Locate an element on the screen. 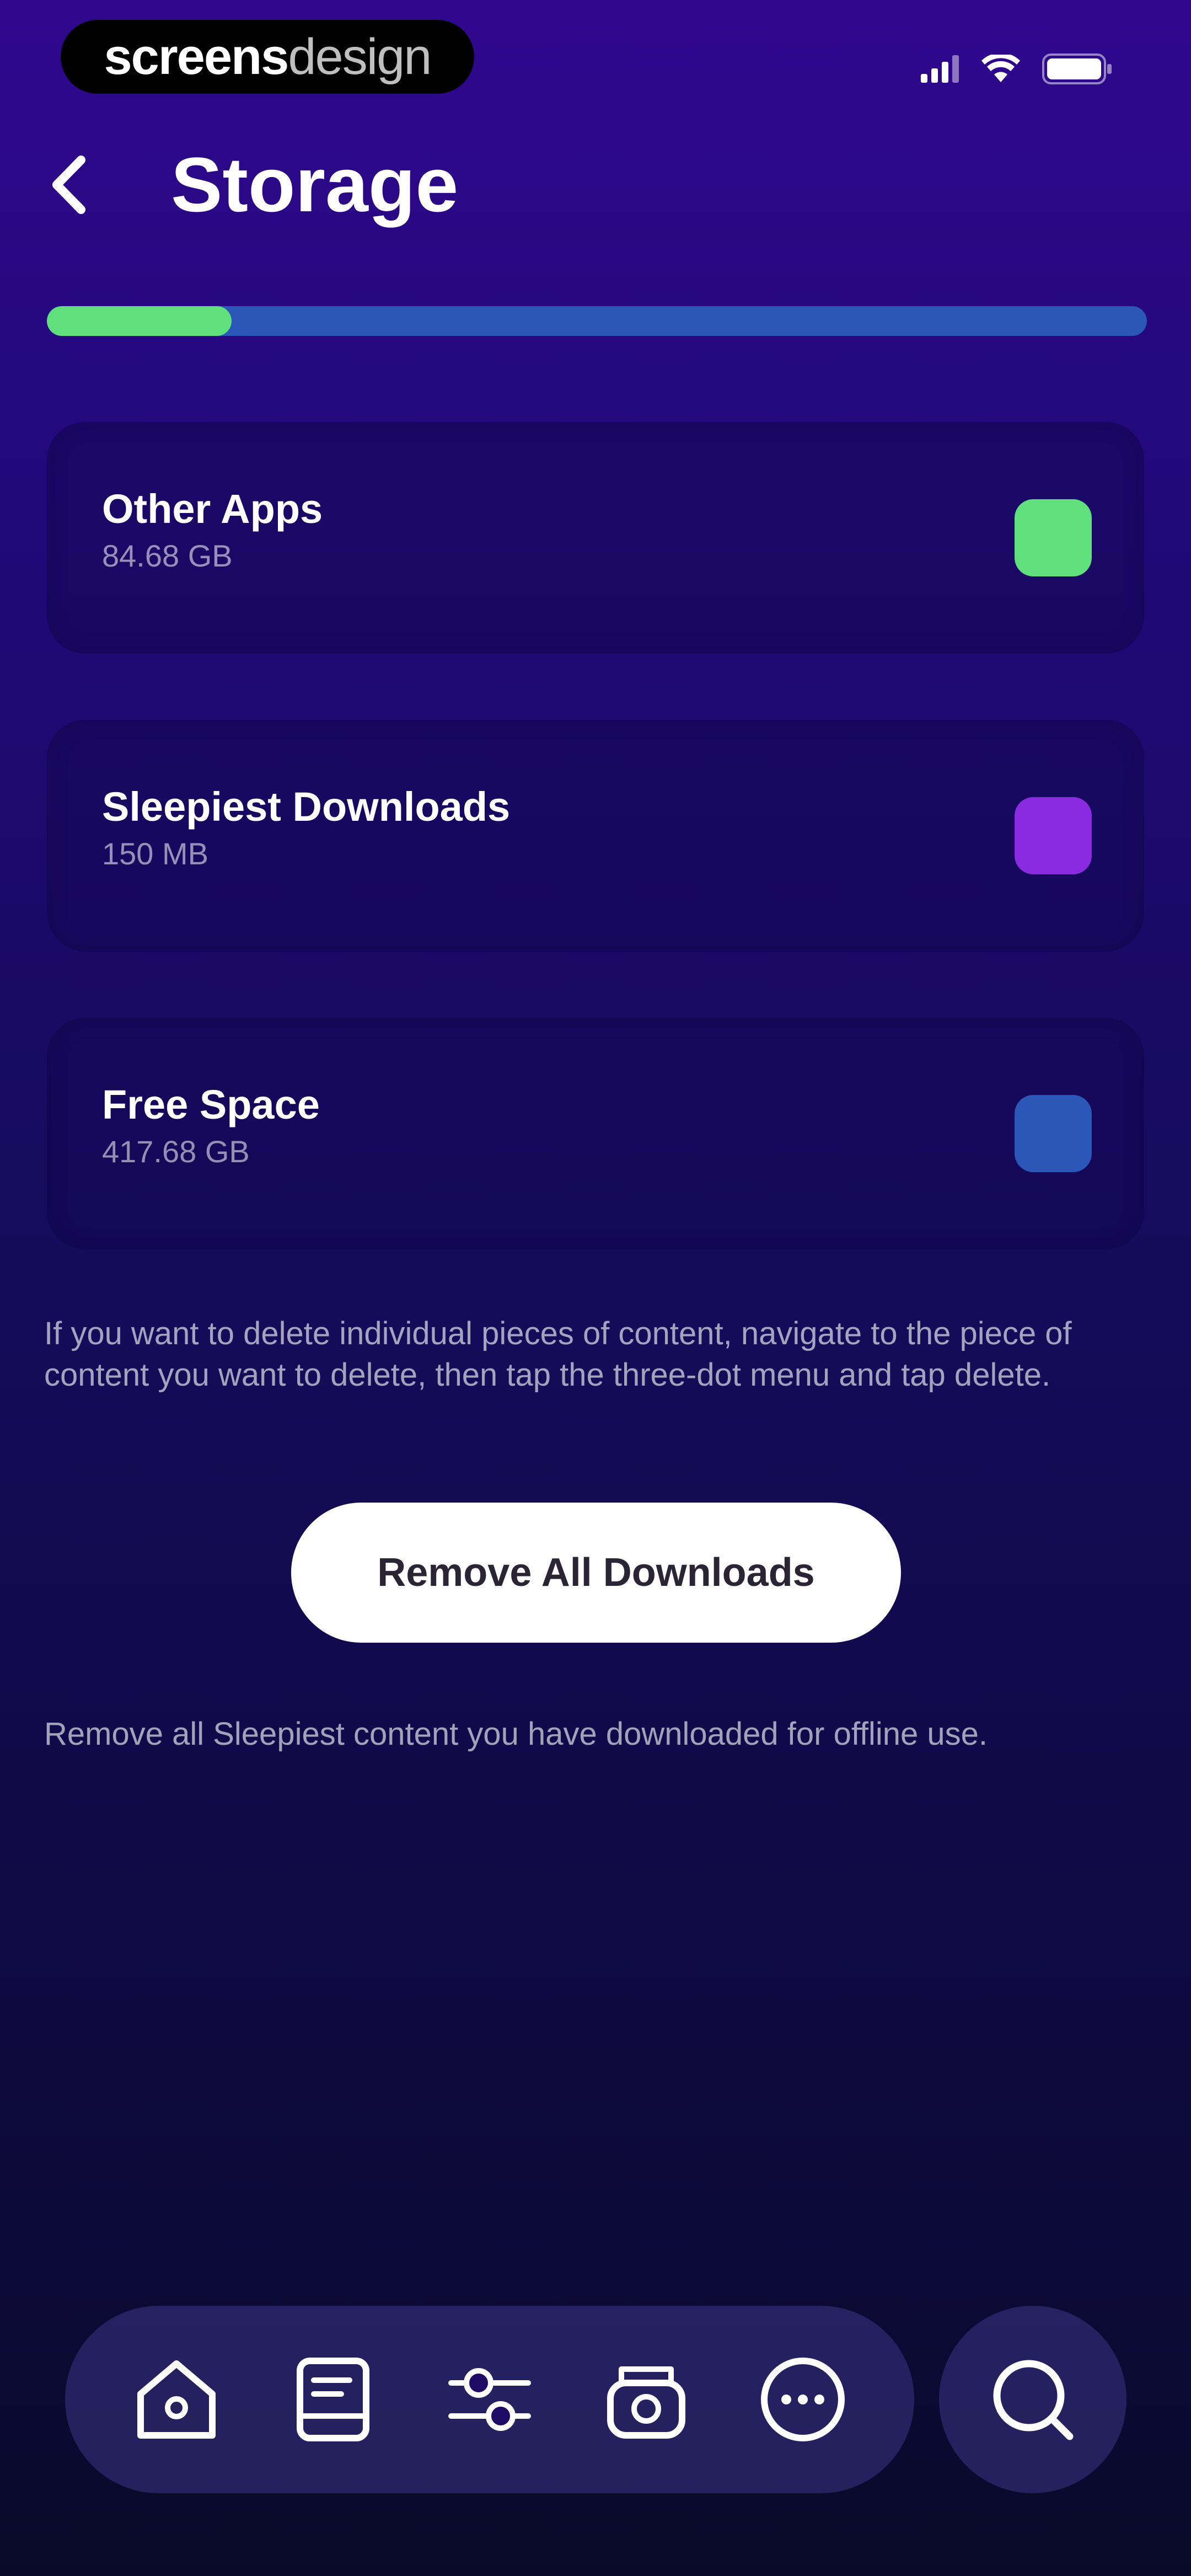  bottom-tab-bar is located at coordinates (490, 2399).